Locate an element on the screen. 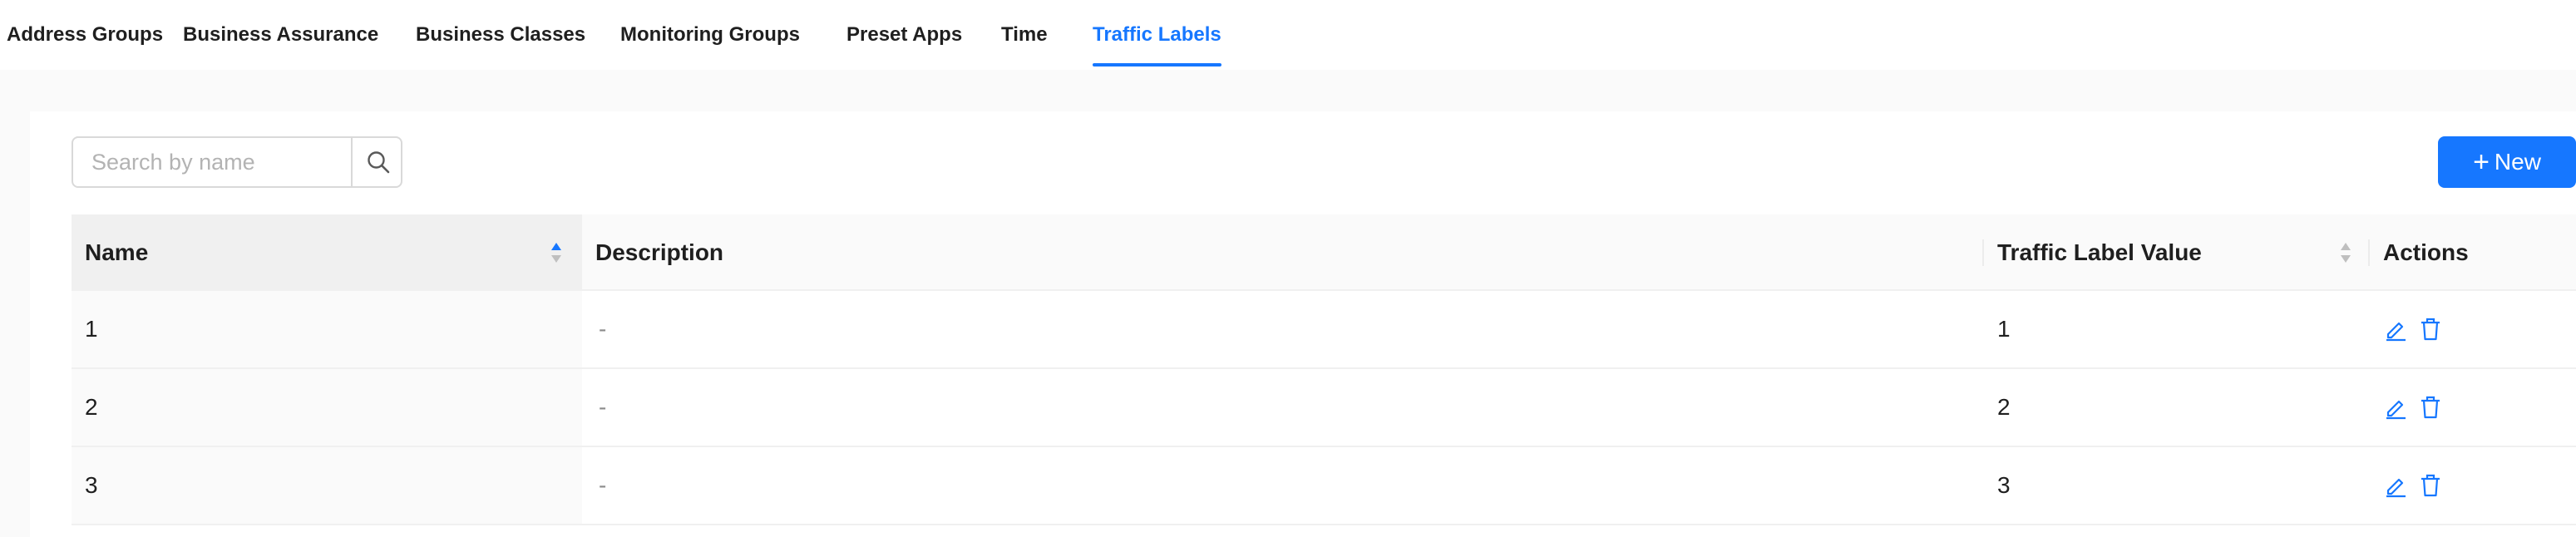 Image resolution: width=2576 pixels, height=537 pixels. tab-preset-apps: Preset Apps is located at coordinates (904, 35).